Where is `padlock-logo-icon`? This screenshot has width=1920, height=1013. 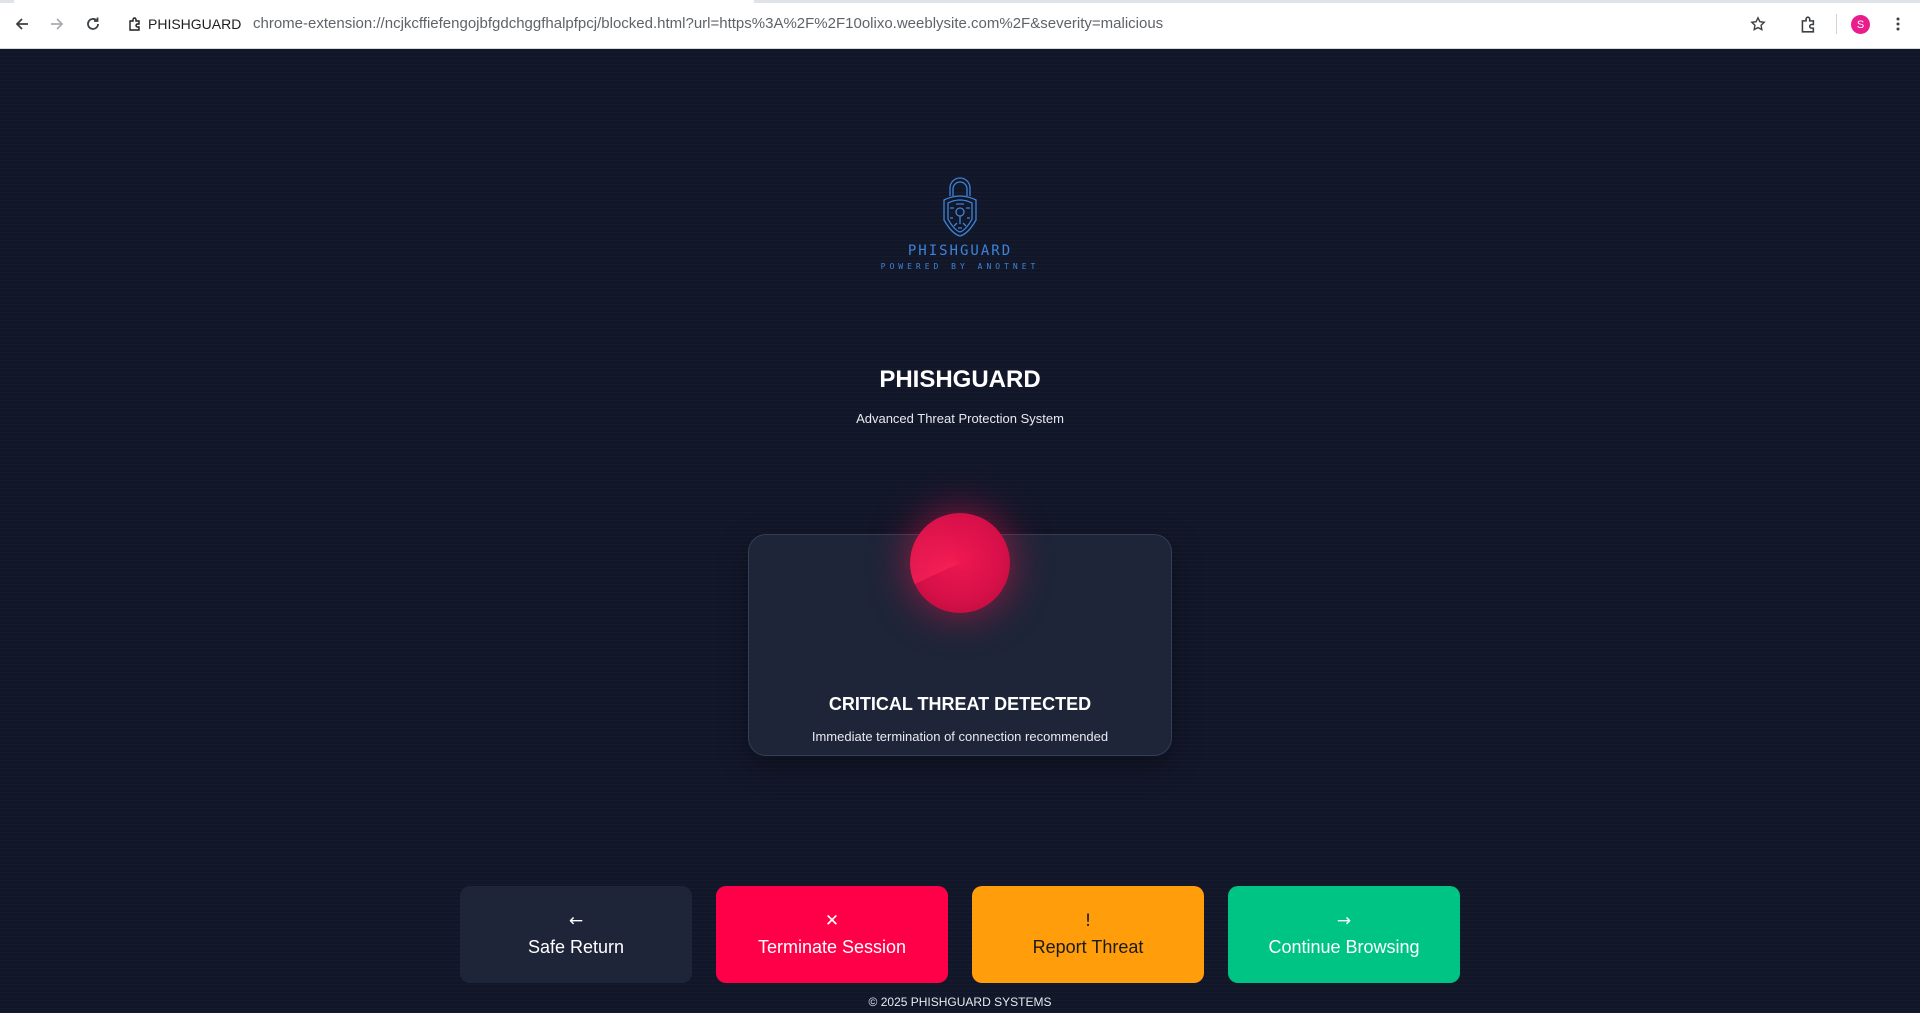 padlock-logo-icon is located at coordinates (960, 207).